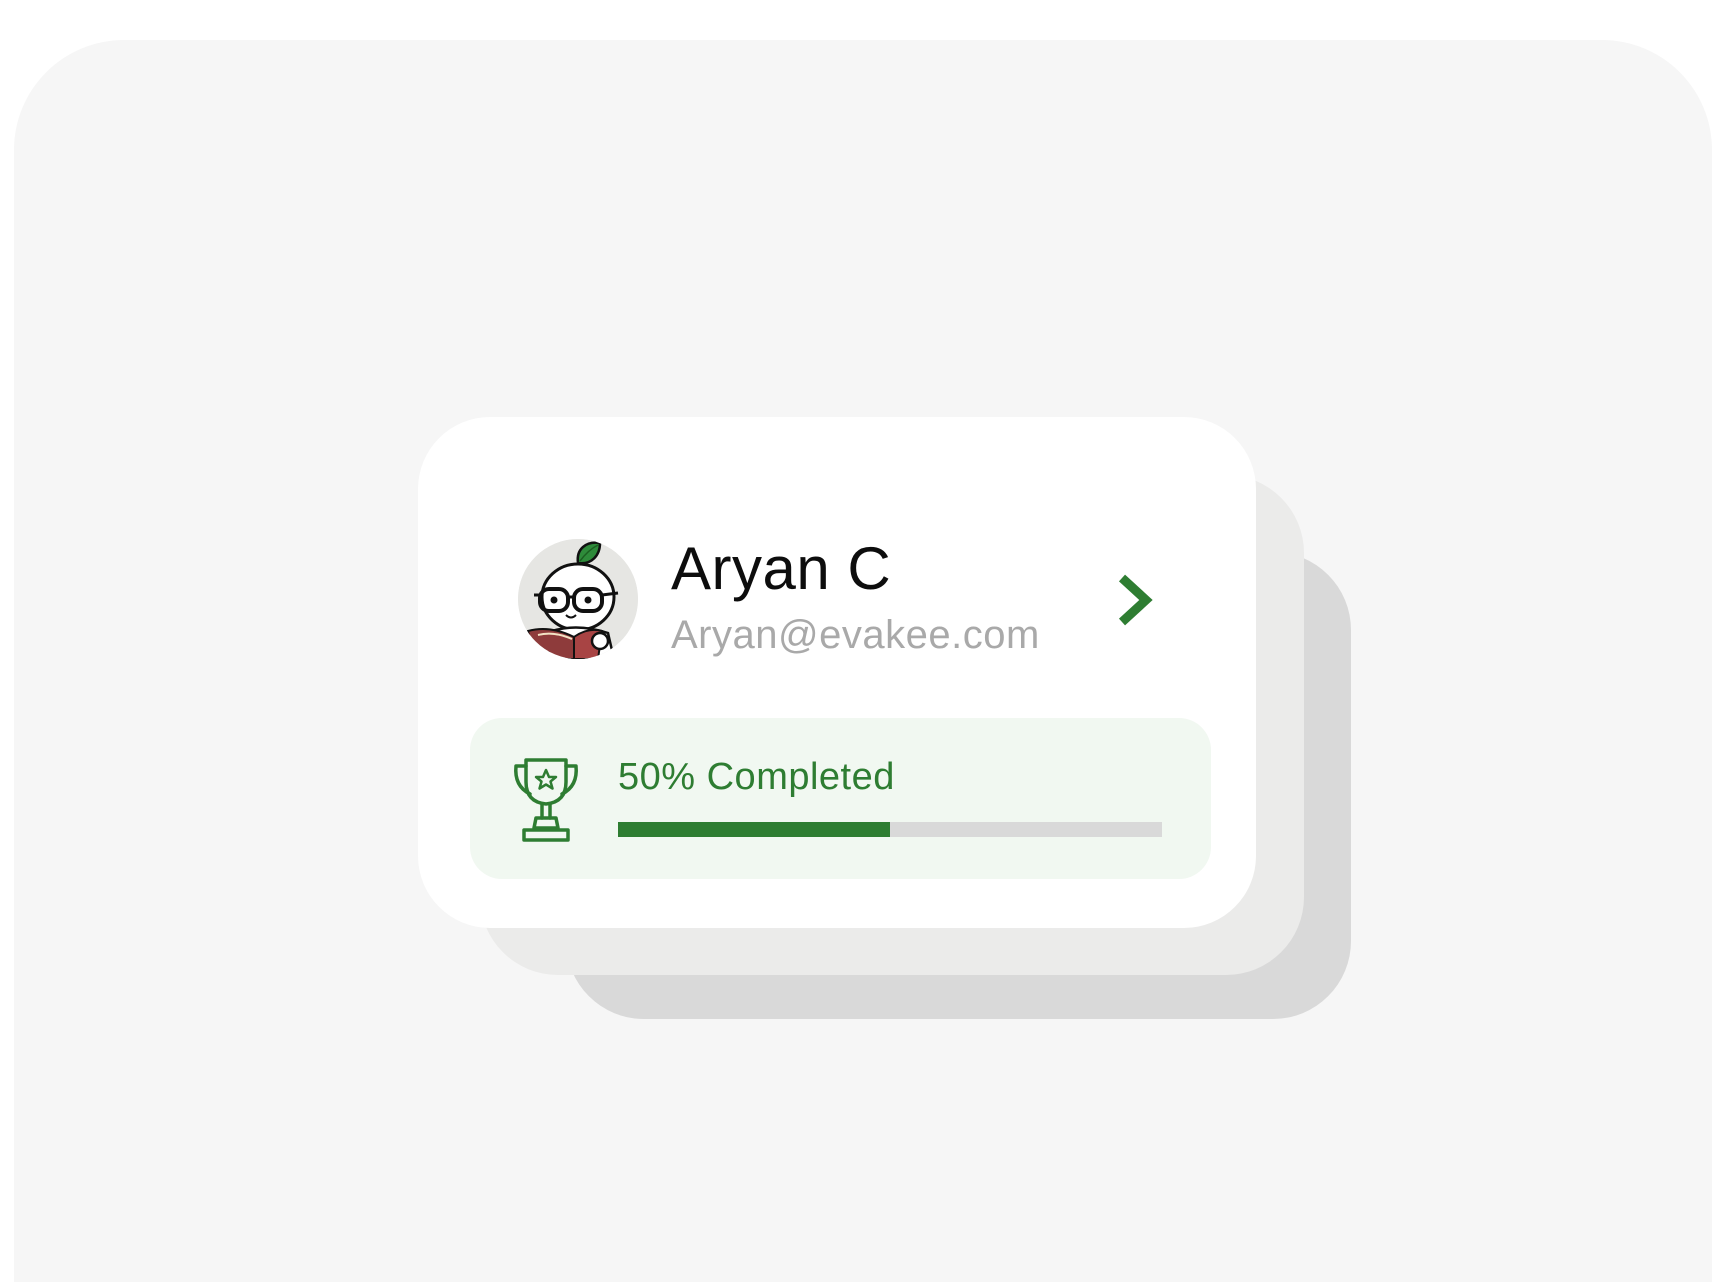 Image resolution: width=1727 pixels, height=1282 pixels. I want to click on progress-bar, so click(890, 829).